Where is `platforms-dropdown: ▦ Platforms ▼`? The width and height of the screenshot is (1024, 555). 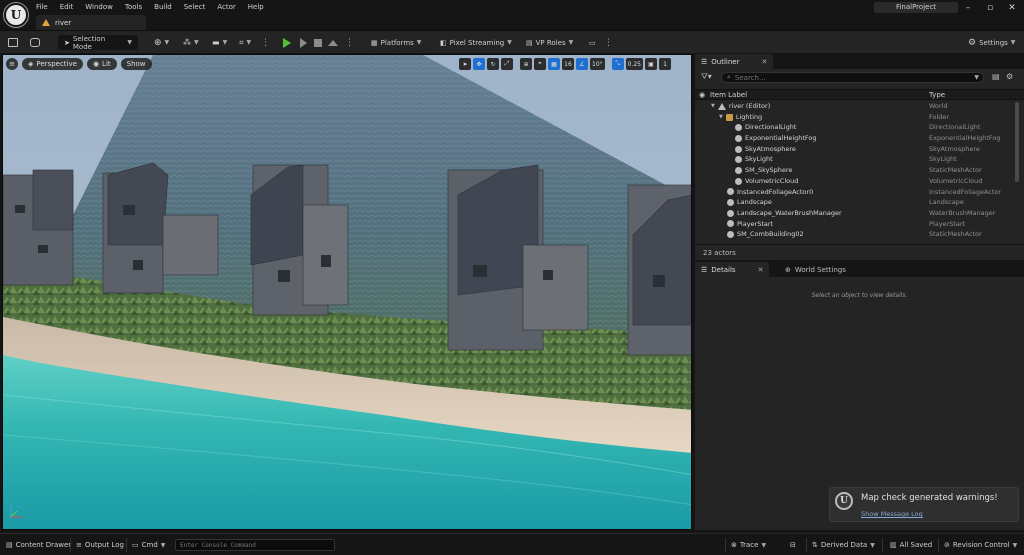 platforms-dropdown: ▦ Platforms ▼ is located at coordinates (396, 42).